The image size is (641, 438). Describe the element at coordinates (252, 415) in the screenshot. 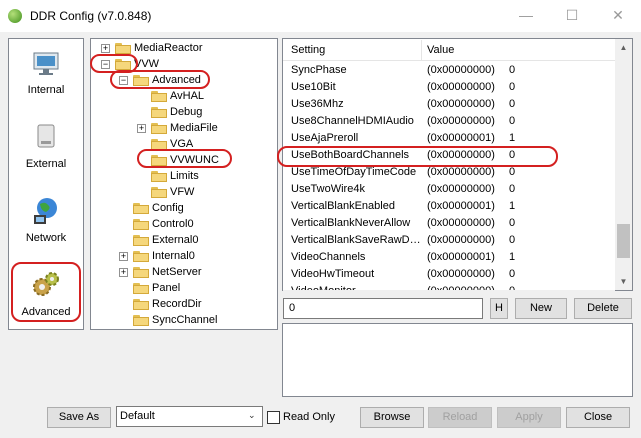

I see `chevron-down-icon: ⌄` at that location.